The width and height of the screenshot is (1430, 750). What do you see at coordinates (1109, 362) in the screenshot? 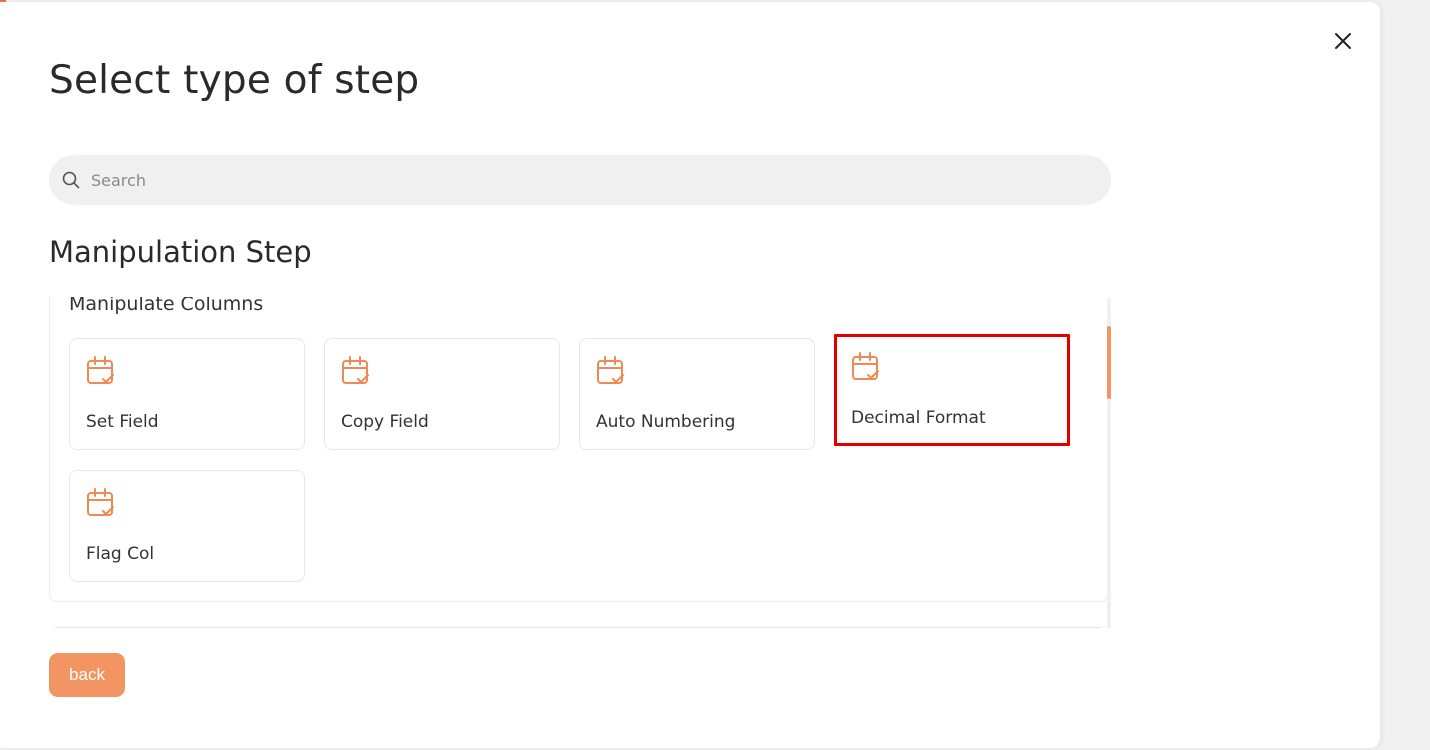
I see `scrollbar-thumb` at bounding box center [1109, 362].